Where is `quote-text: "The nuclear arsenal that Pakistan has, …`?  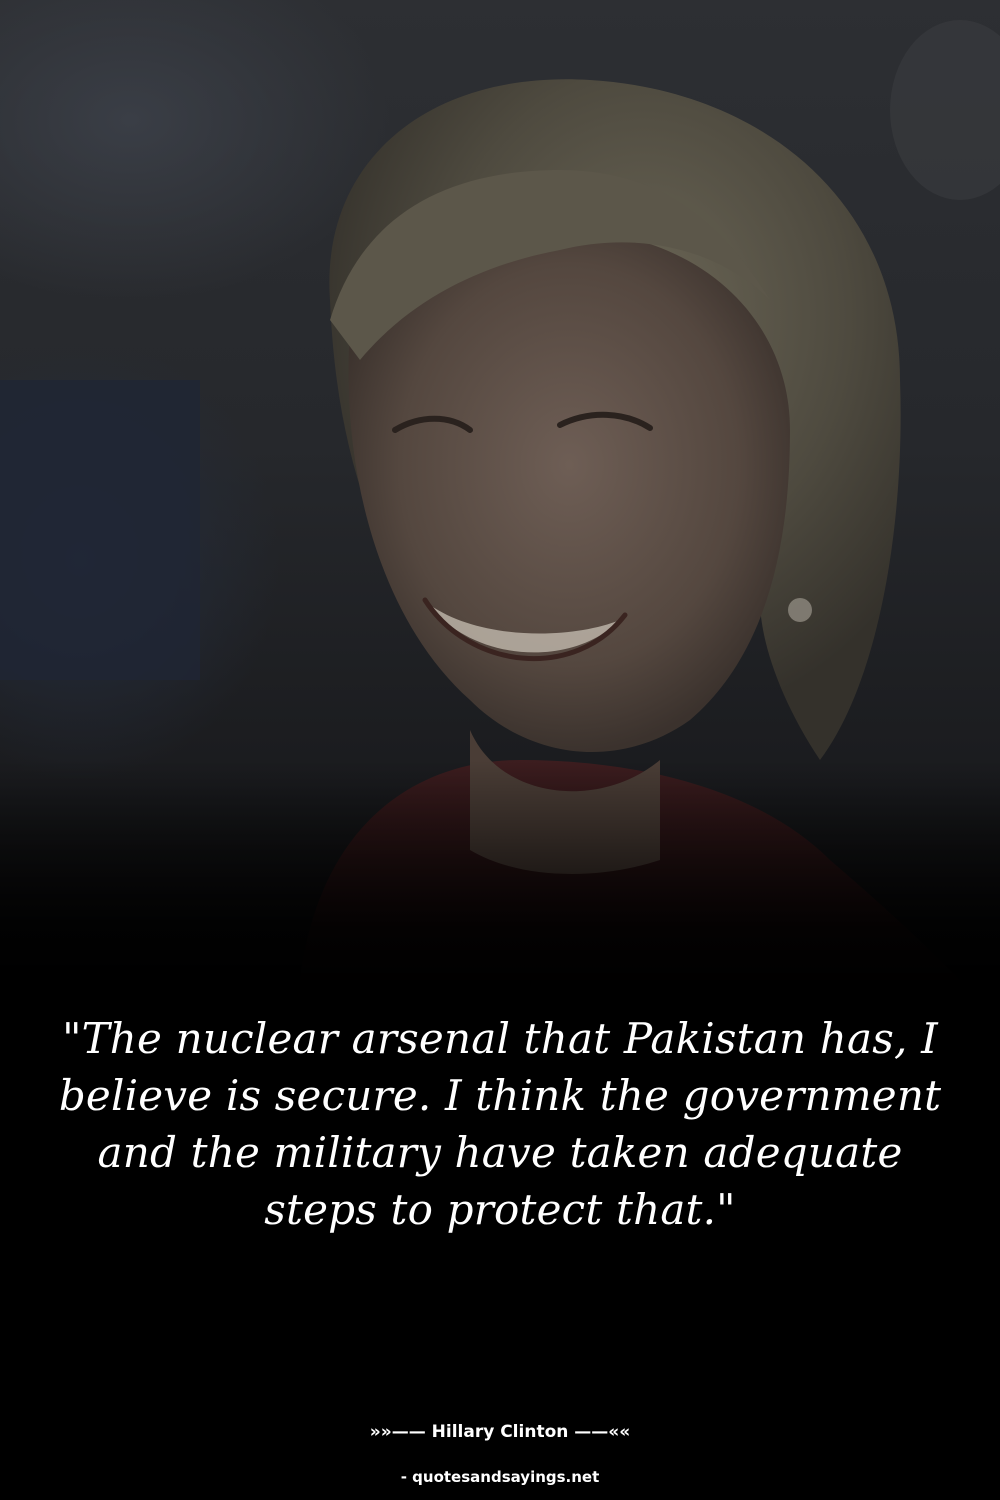 quote-text: "The nuclear arsenal that Pakistan has, … is located at coordinates (500, 1124).